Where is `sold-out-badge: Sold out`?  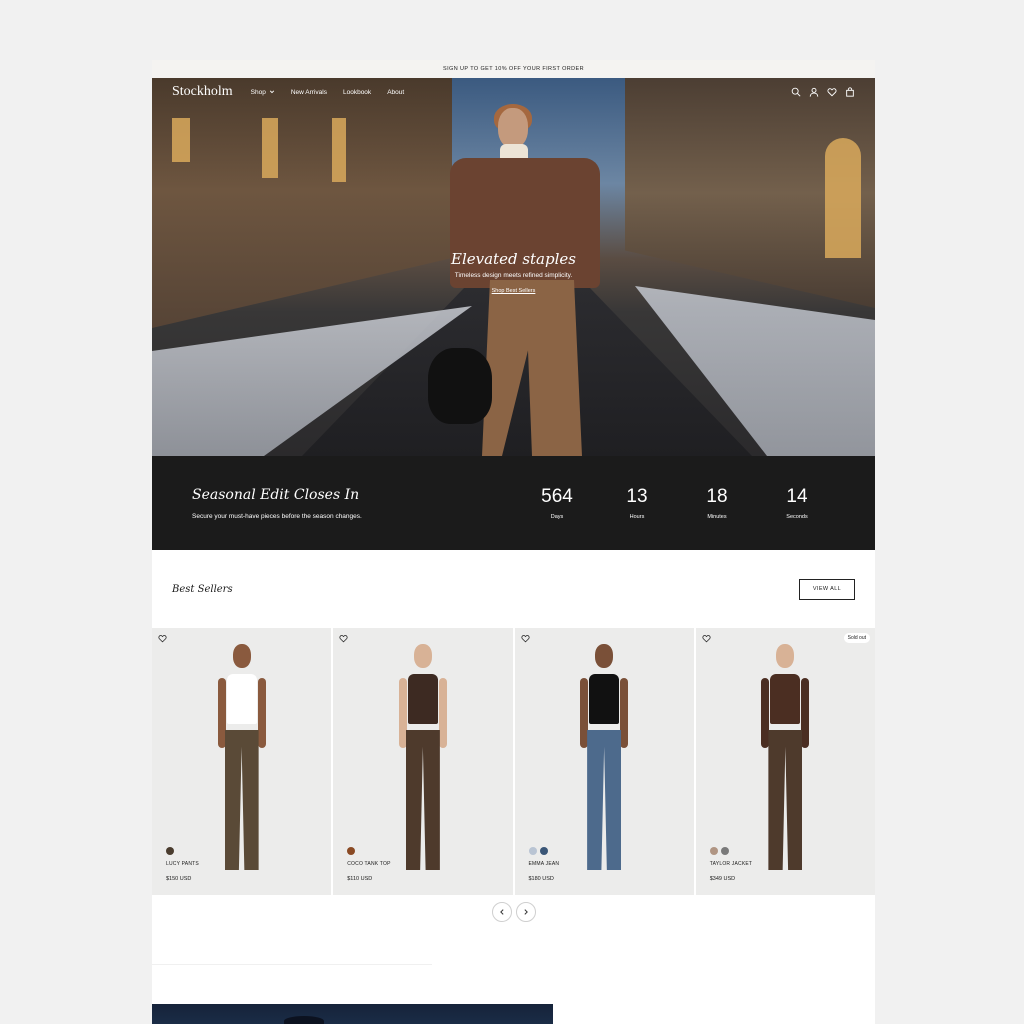 sold-out-badge: Sold out is located at coordinates (856, 638).